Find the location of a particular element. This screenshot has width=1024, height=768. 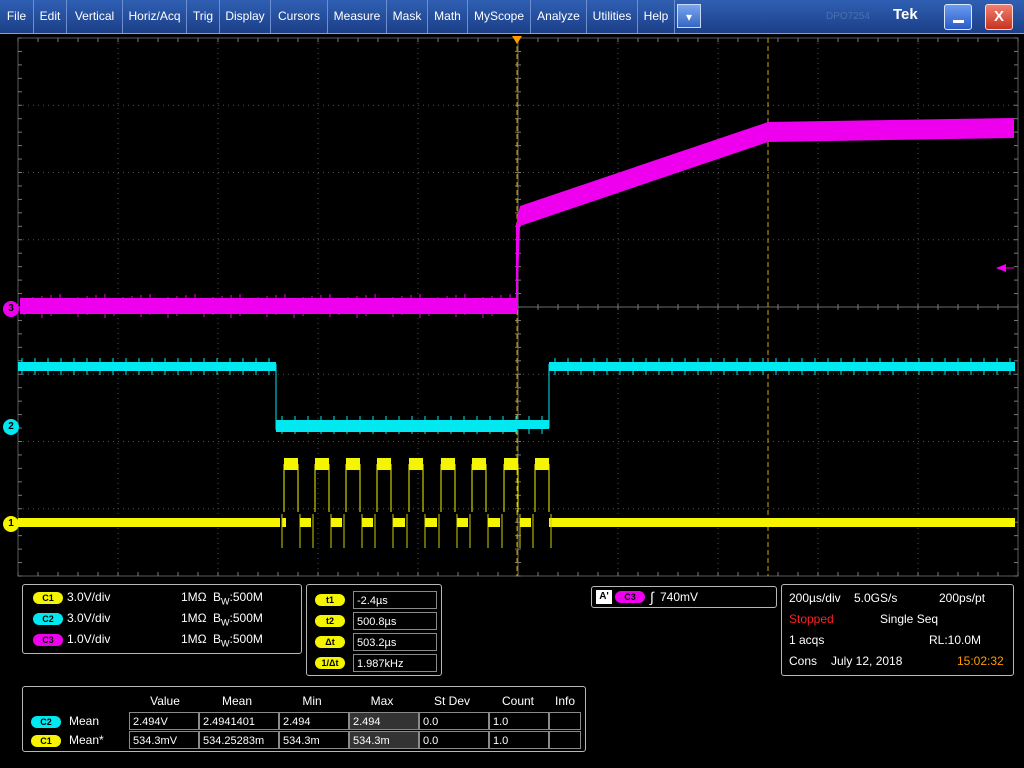

measurement-1-min: 2.494 is located at coordinates (314, 721).